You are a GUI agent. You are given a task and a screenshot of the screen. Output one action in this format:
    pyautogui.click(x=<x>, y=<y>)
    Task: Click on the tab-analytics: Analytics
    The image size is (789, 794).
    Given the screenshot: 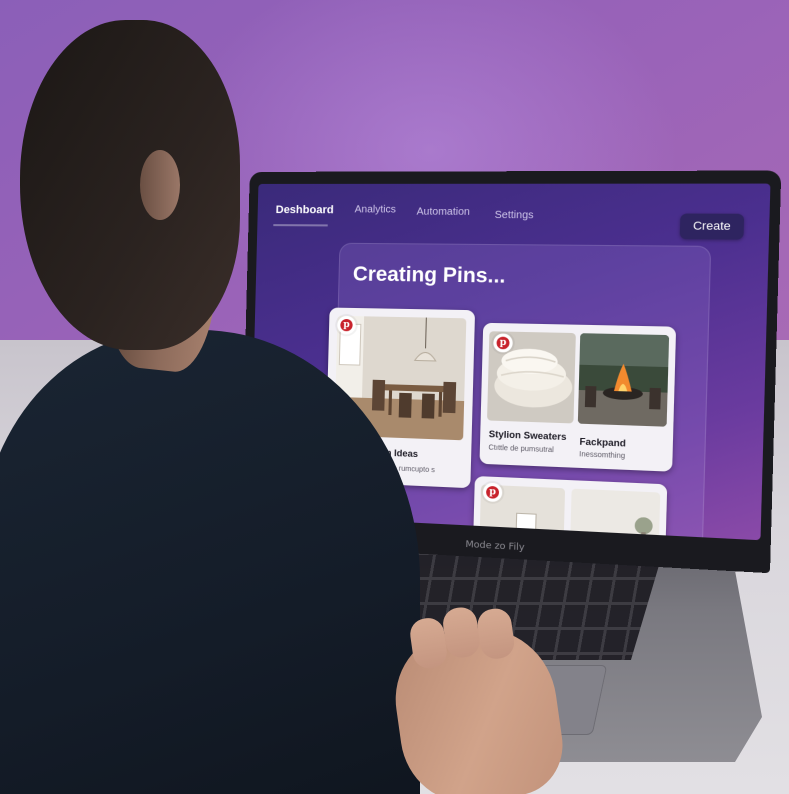 What is the action you would take?
    pyautogui.click(x=375, y=209)
    